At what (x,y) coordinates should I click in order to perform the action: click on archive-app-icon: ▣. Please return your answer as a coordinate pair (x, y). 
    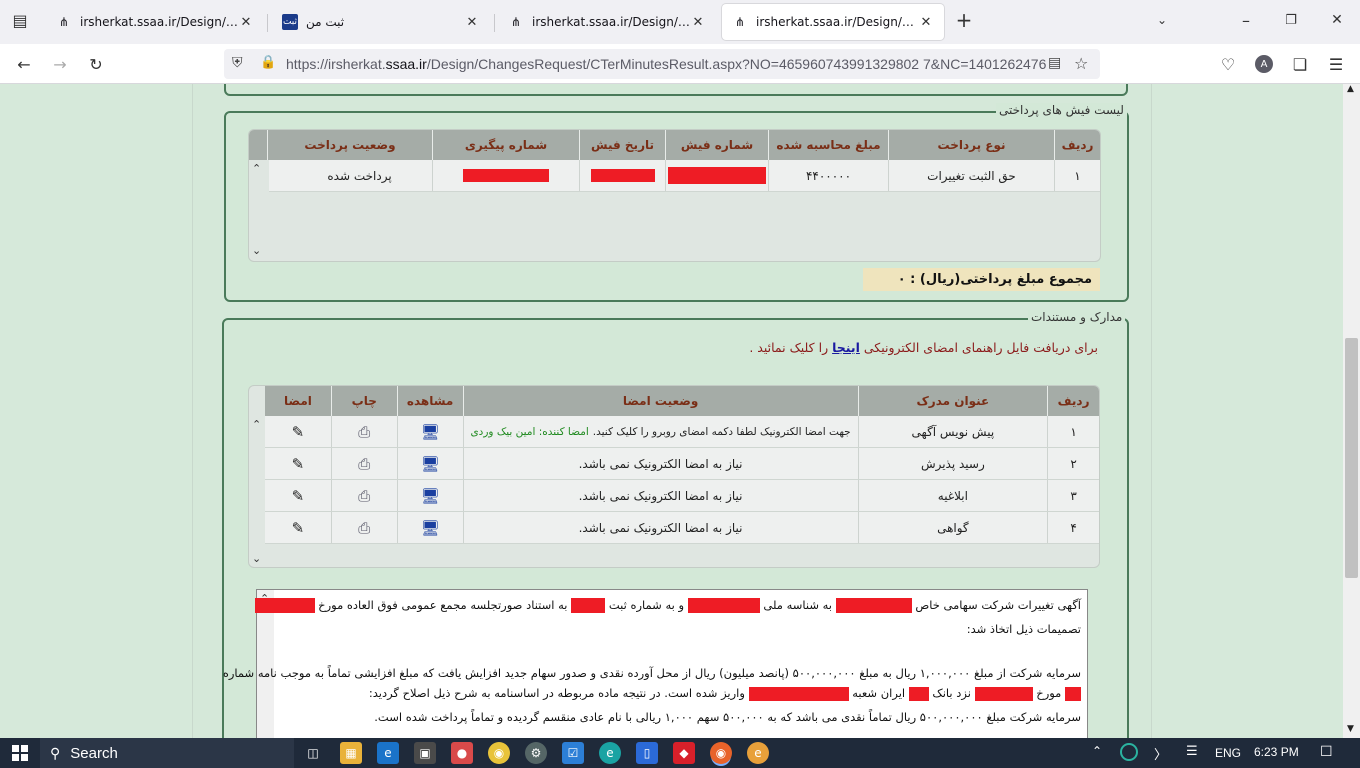
    Looking at the image, I should click on (425, 753).